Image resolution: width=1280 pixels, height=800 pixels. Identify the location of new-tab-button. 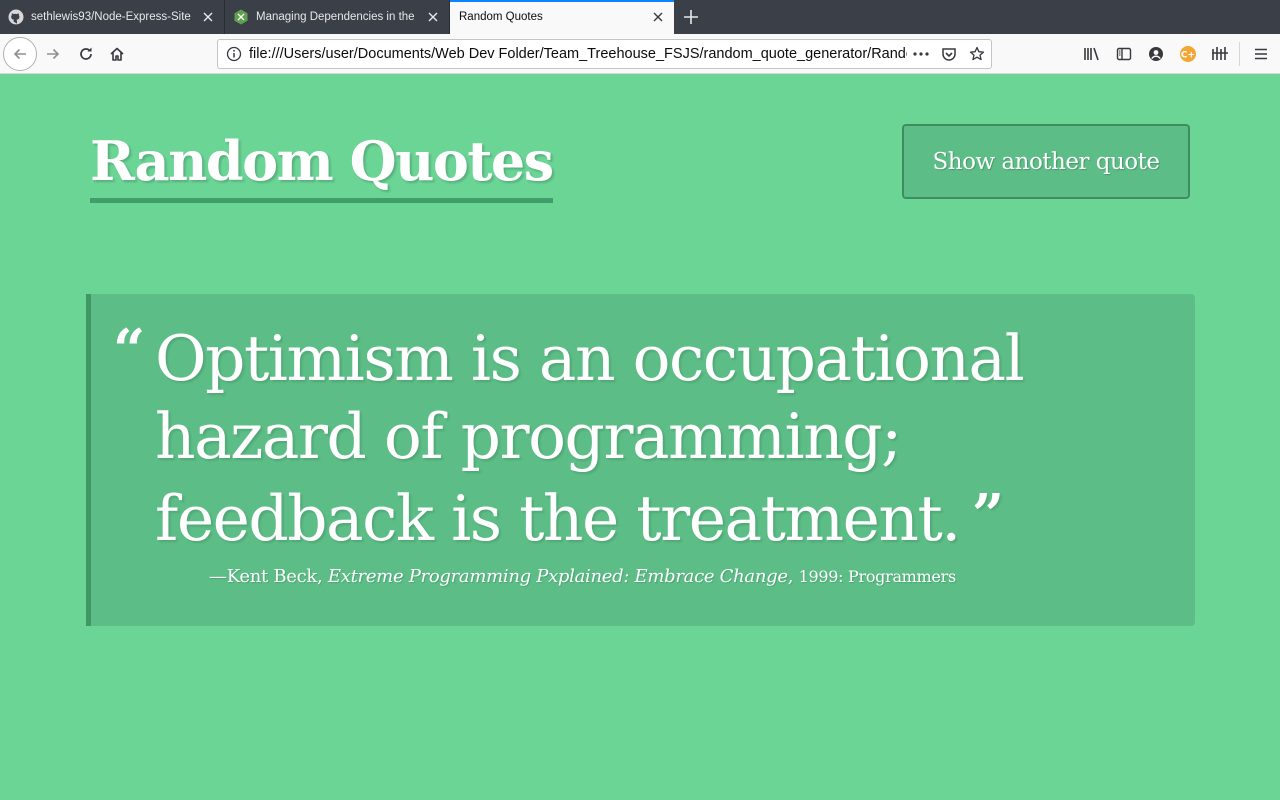
(691, 17).